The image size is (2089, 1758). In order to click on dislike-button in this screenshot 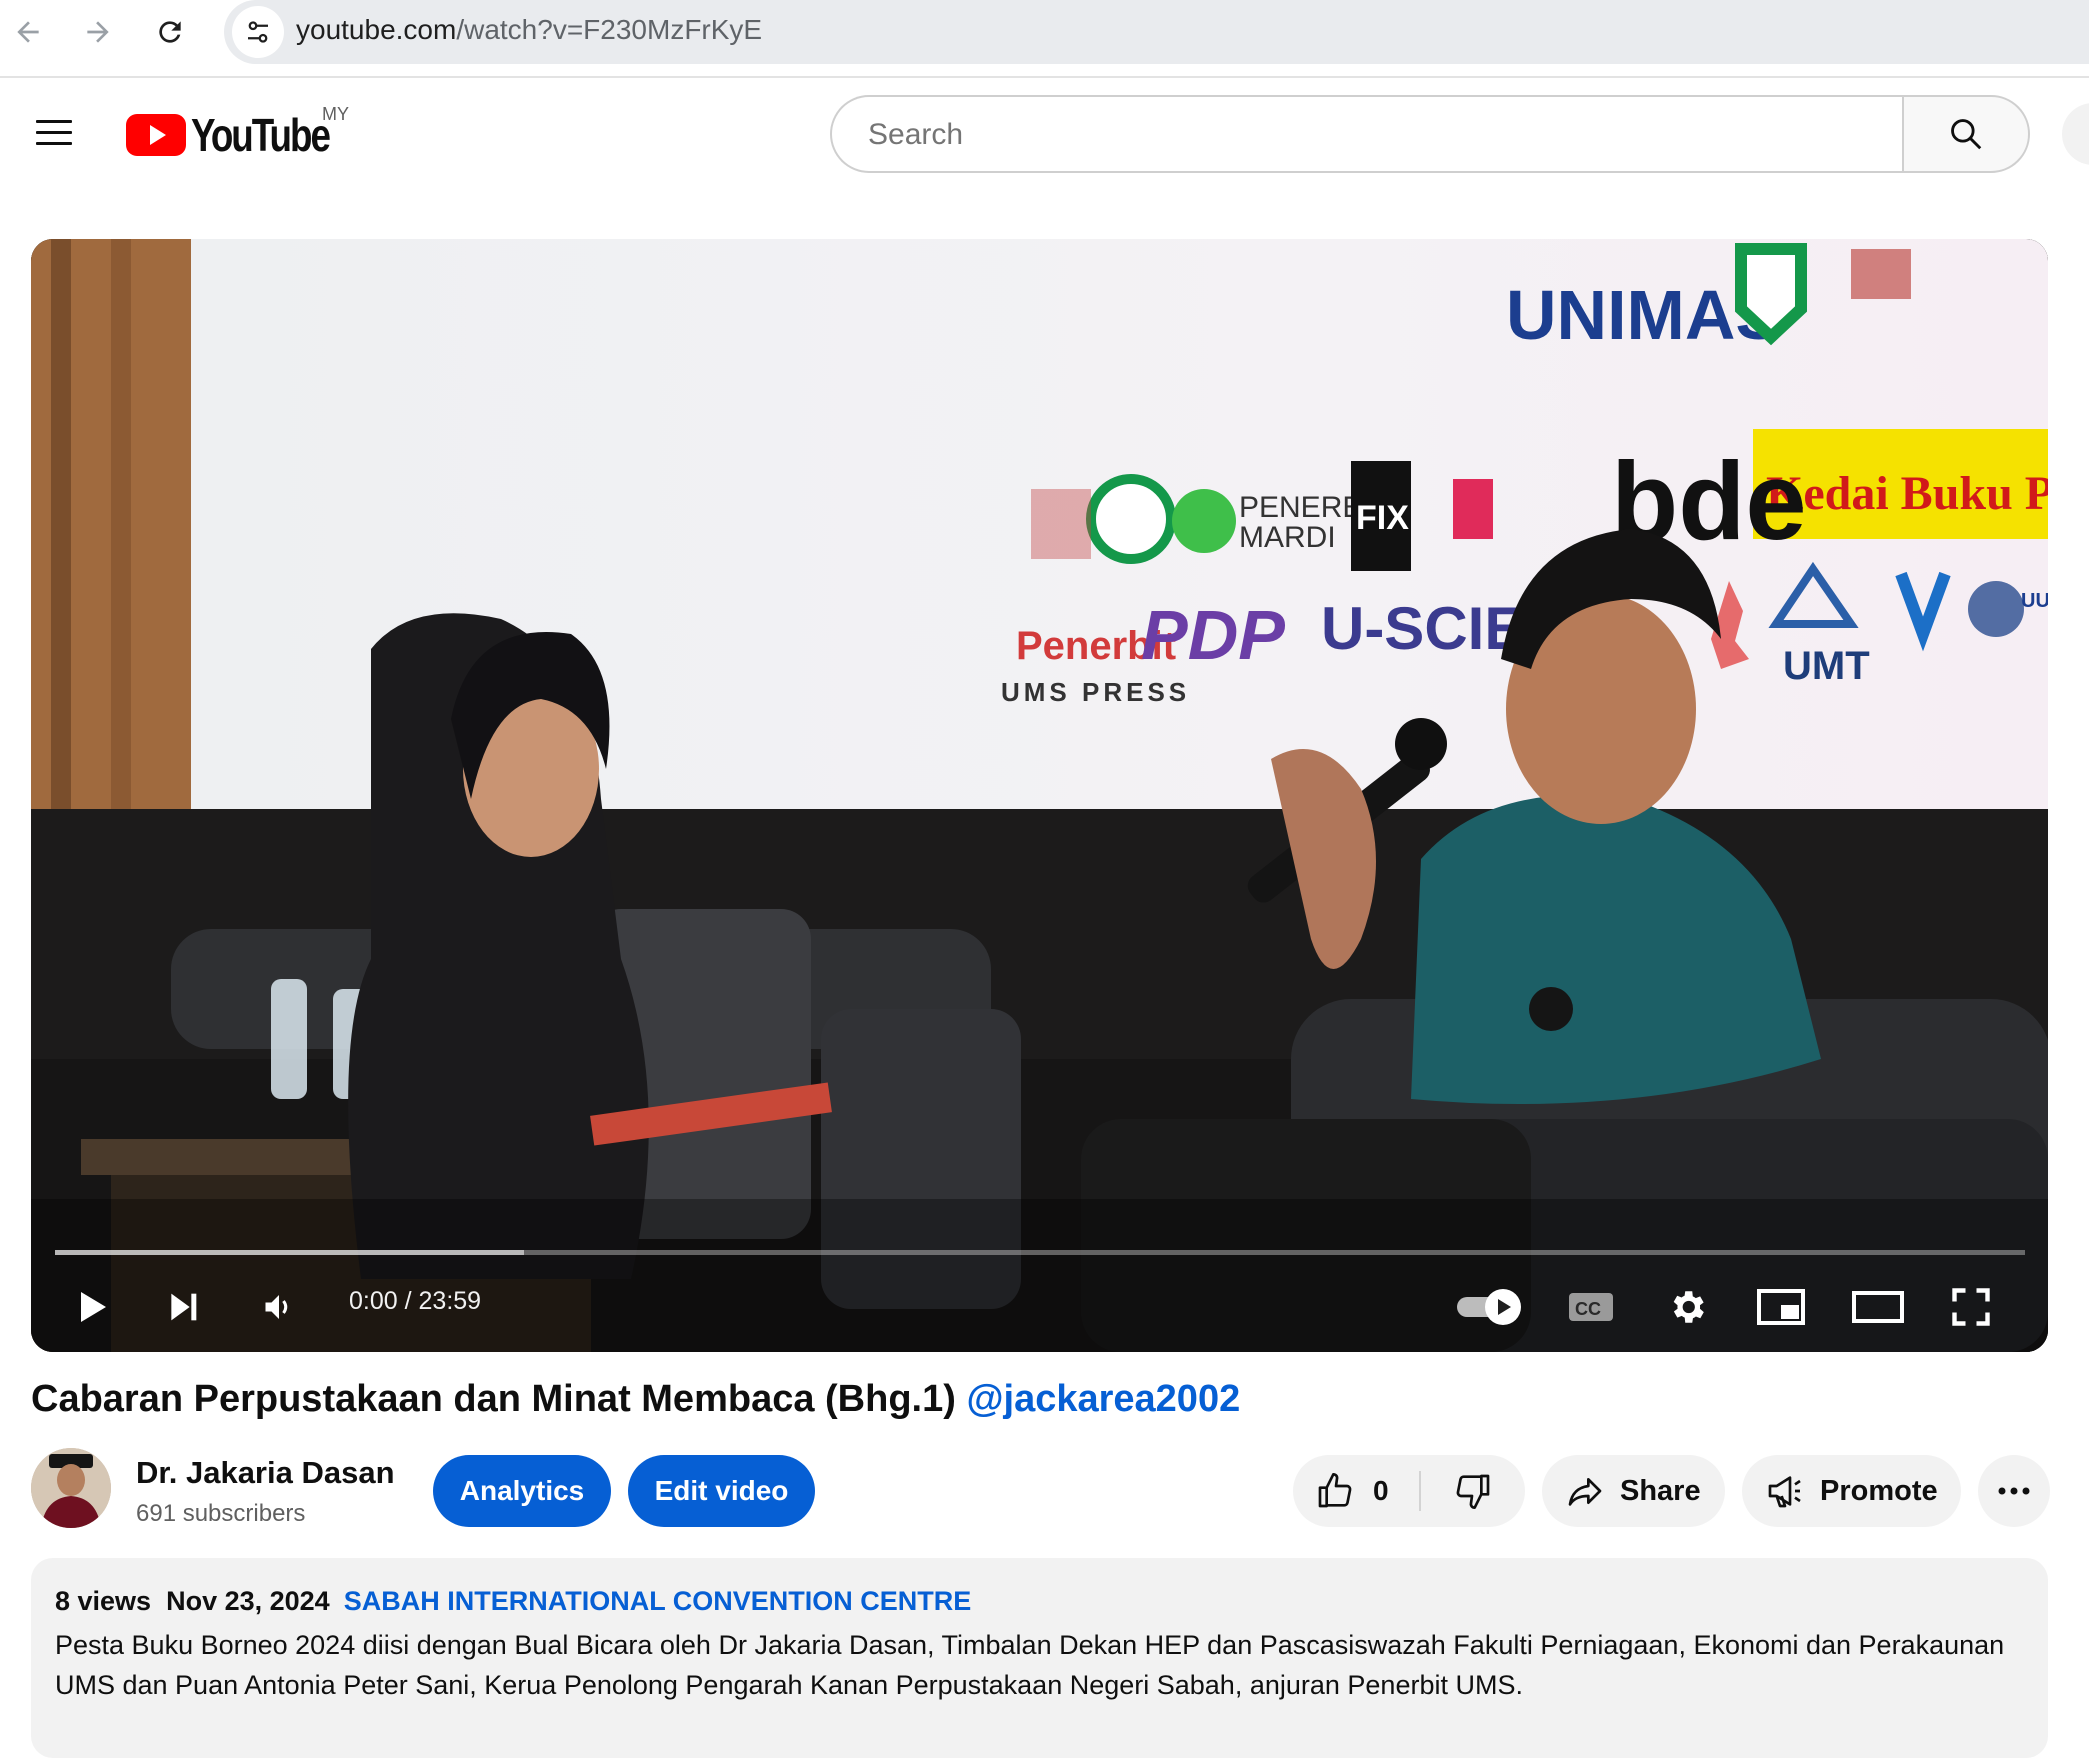, I will do `click(1473, 1491)`.